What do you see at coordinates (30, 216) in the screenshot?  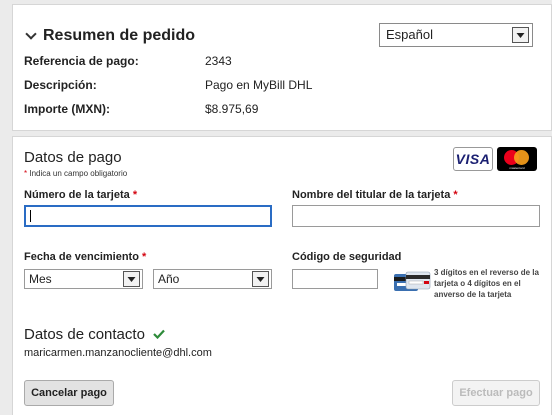 I see `text-caret` at bounding box center [30, 216].